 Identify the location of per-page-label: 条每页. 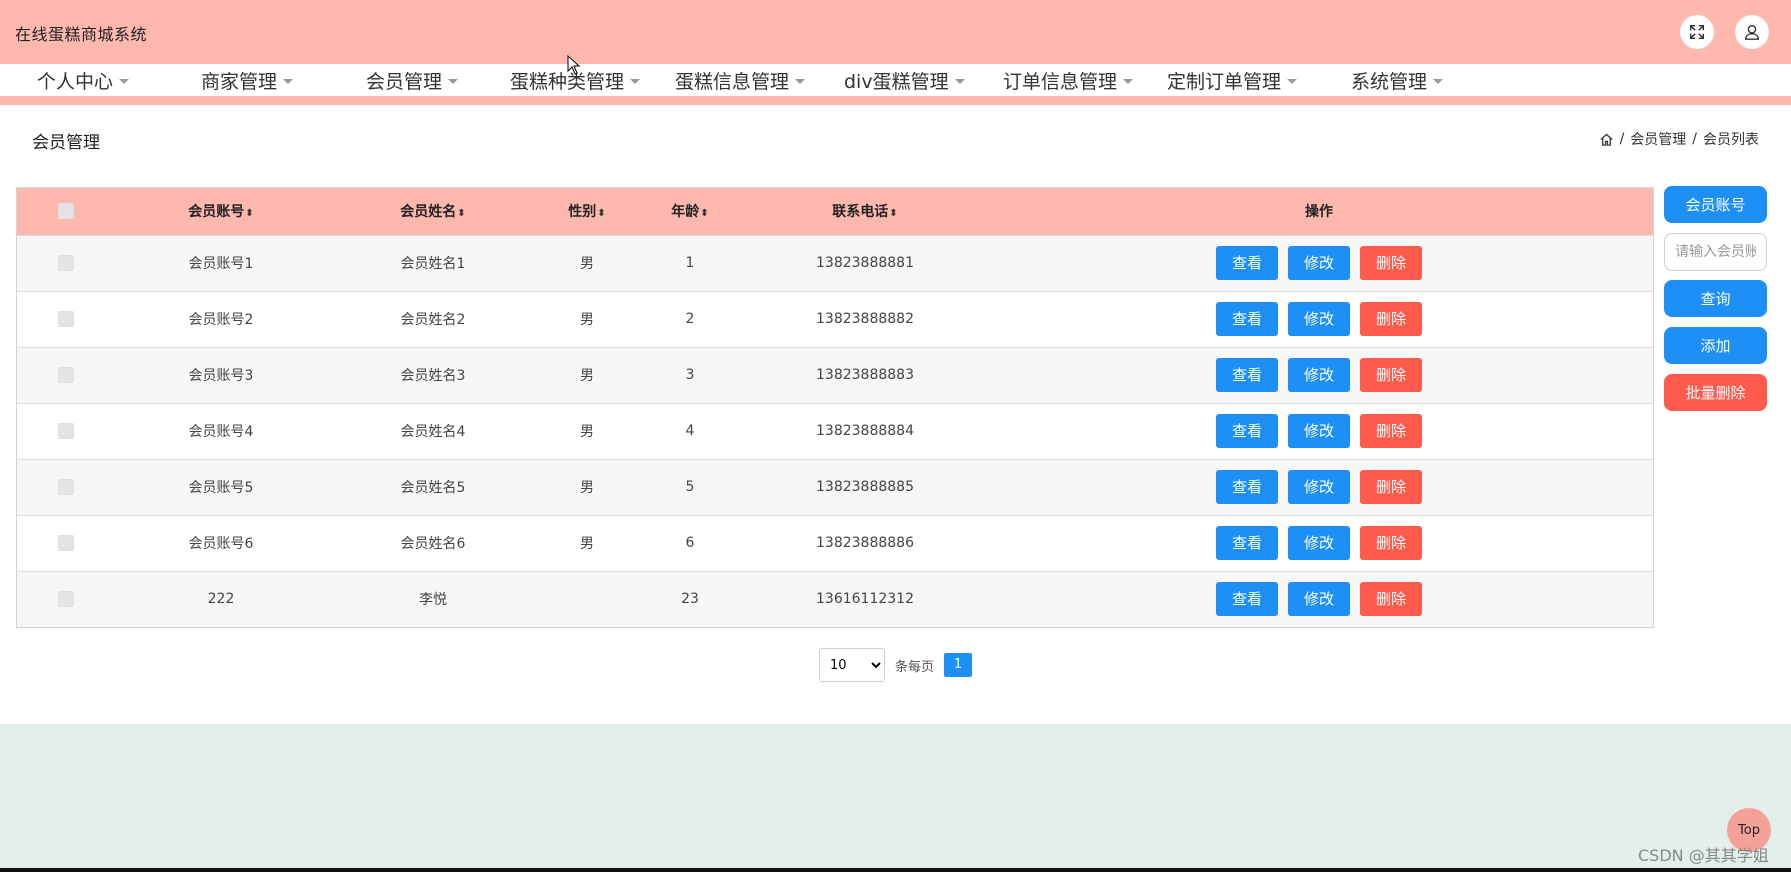
(915, 667).